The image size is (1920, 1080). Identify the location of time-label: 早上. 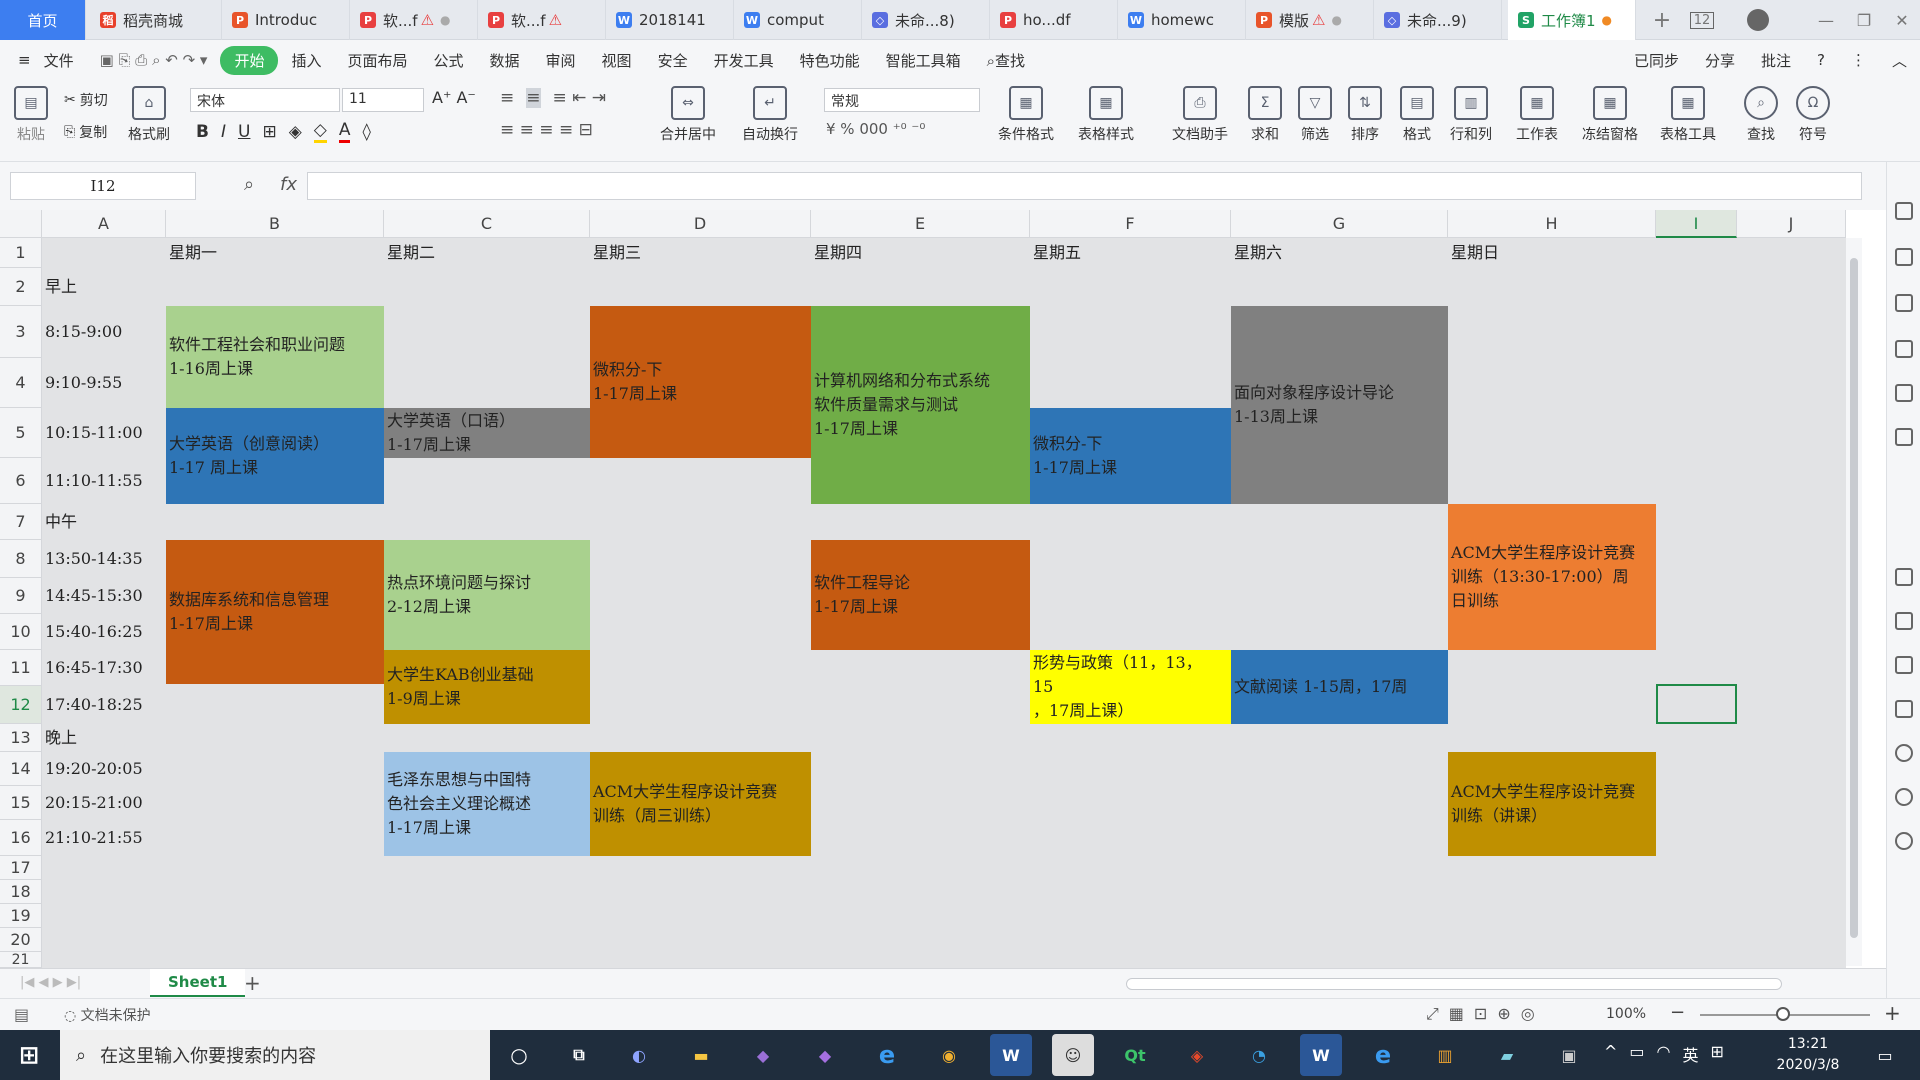
(104, 287).